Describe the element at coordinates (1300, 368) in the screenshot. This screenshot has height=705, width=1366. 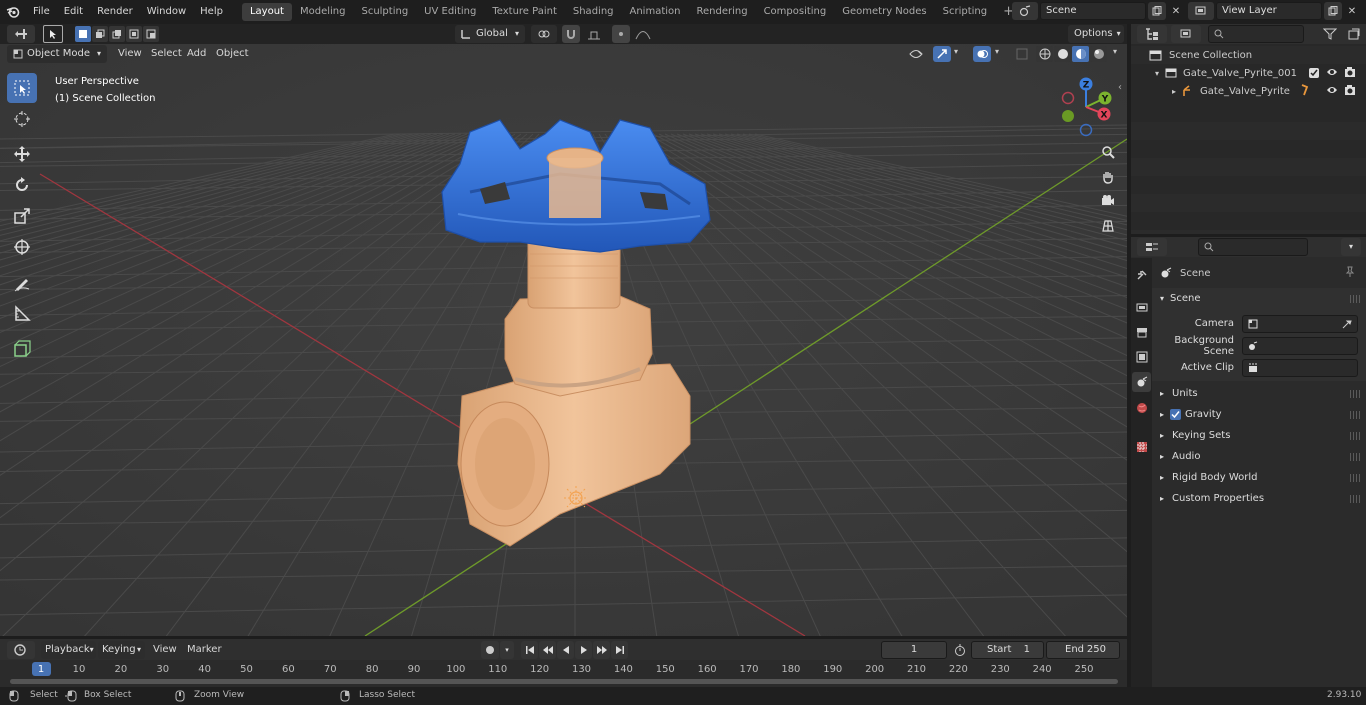
I see `active-clip-field` at that location.